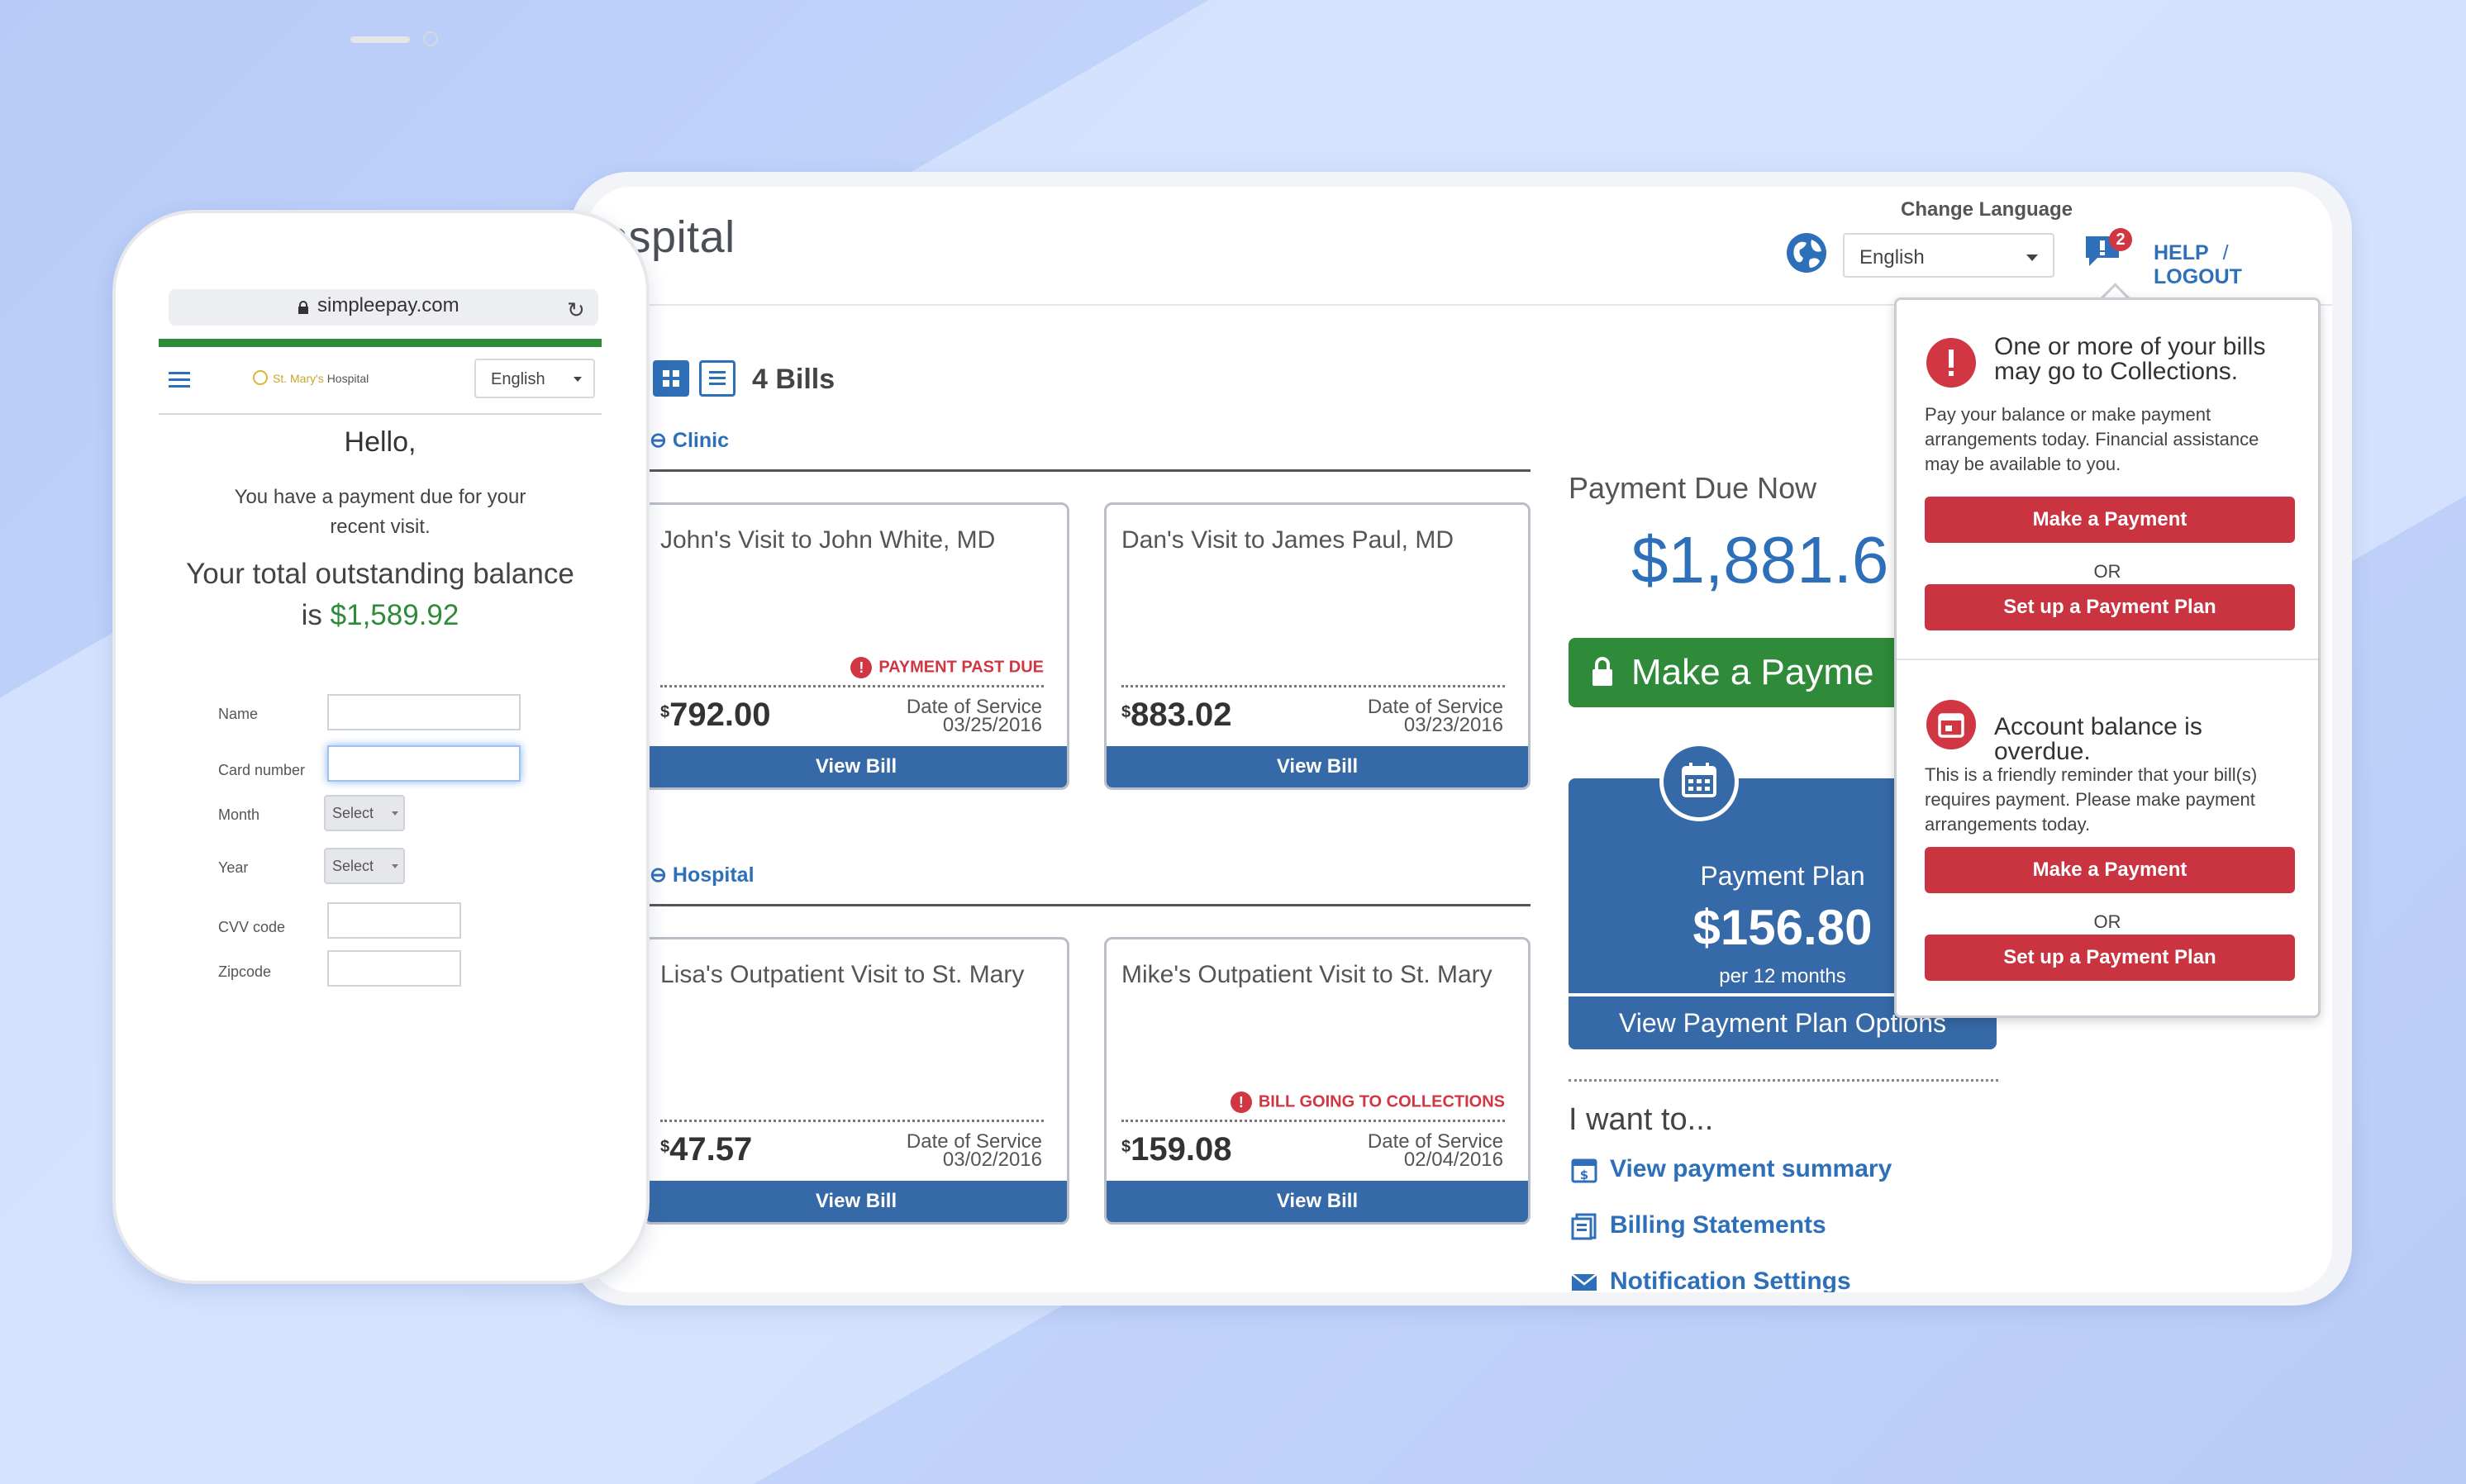 This screenshot has height=1484, width=2466. What do you see at coordinates (1807, 252) in the screenshot?
I see `globe-icon` at bounding box center [1807, 252].